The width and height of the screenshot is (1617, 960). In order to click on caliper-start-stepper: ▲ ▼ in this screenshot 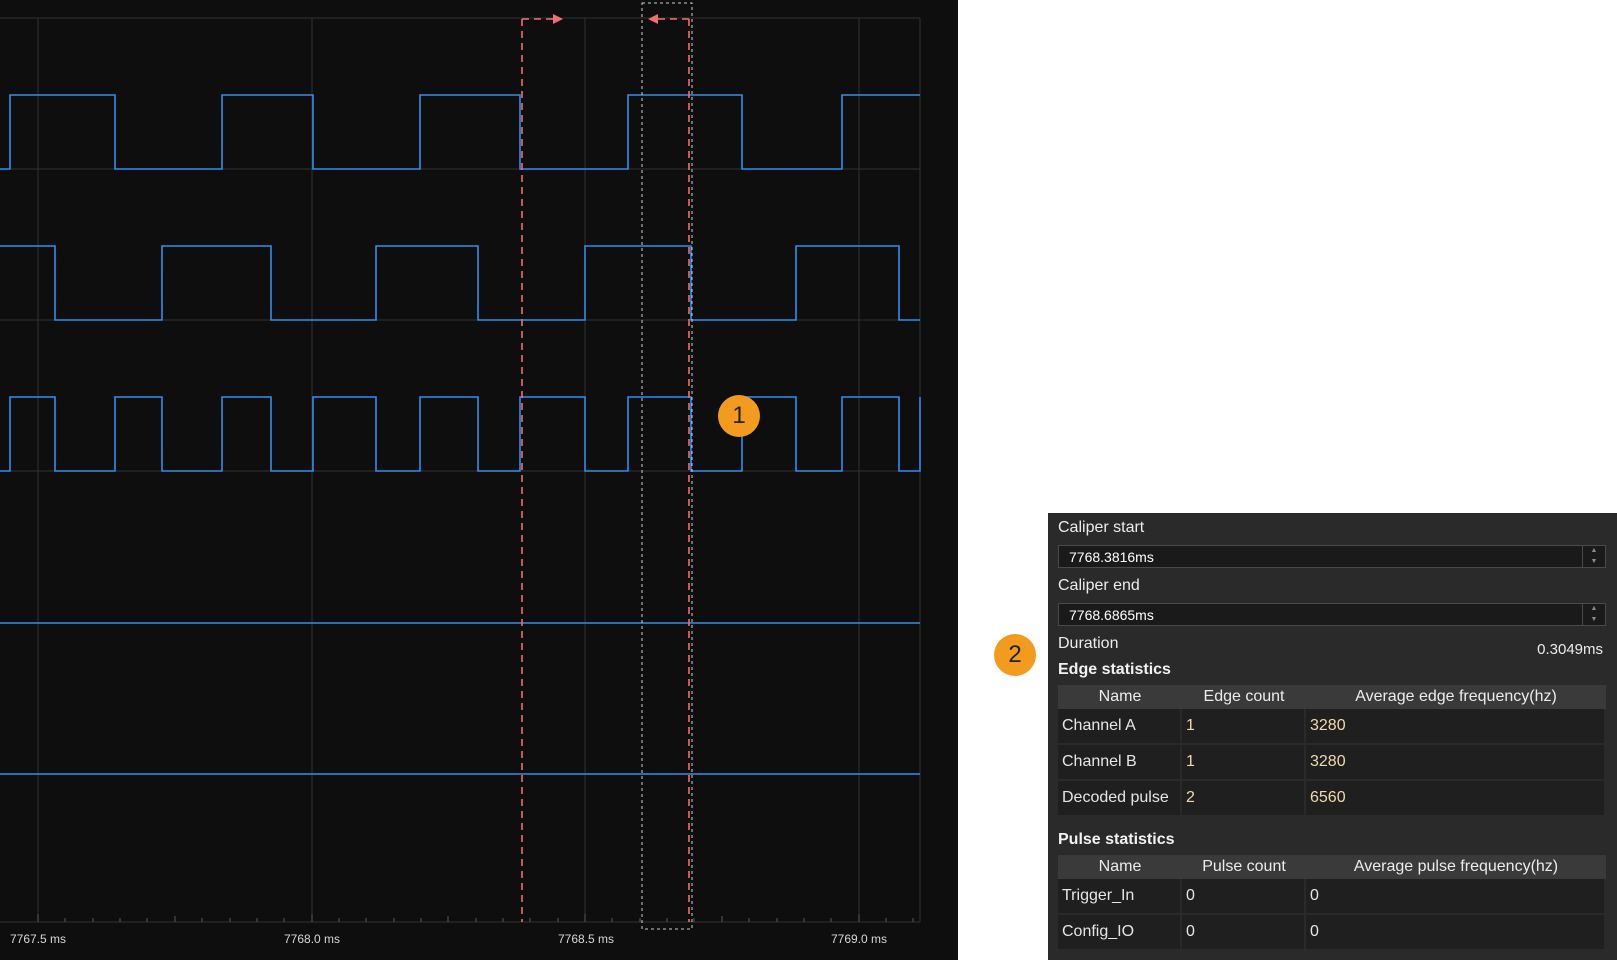, I will do `click(1593, 556)`.